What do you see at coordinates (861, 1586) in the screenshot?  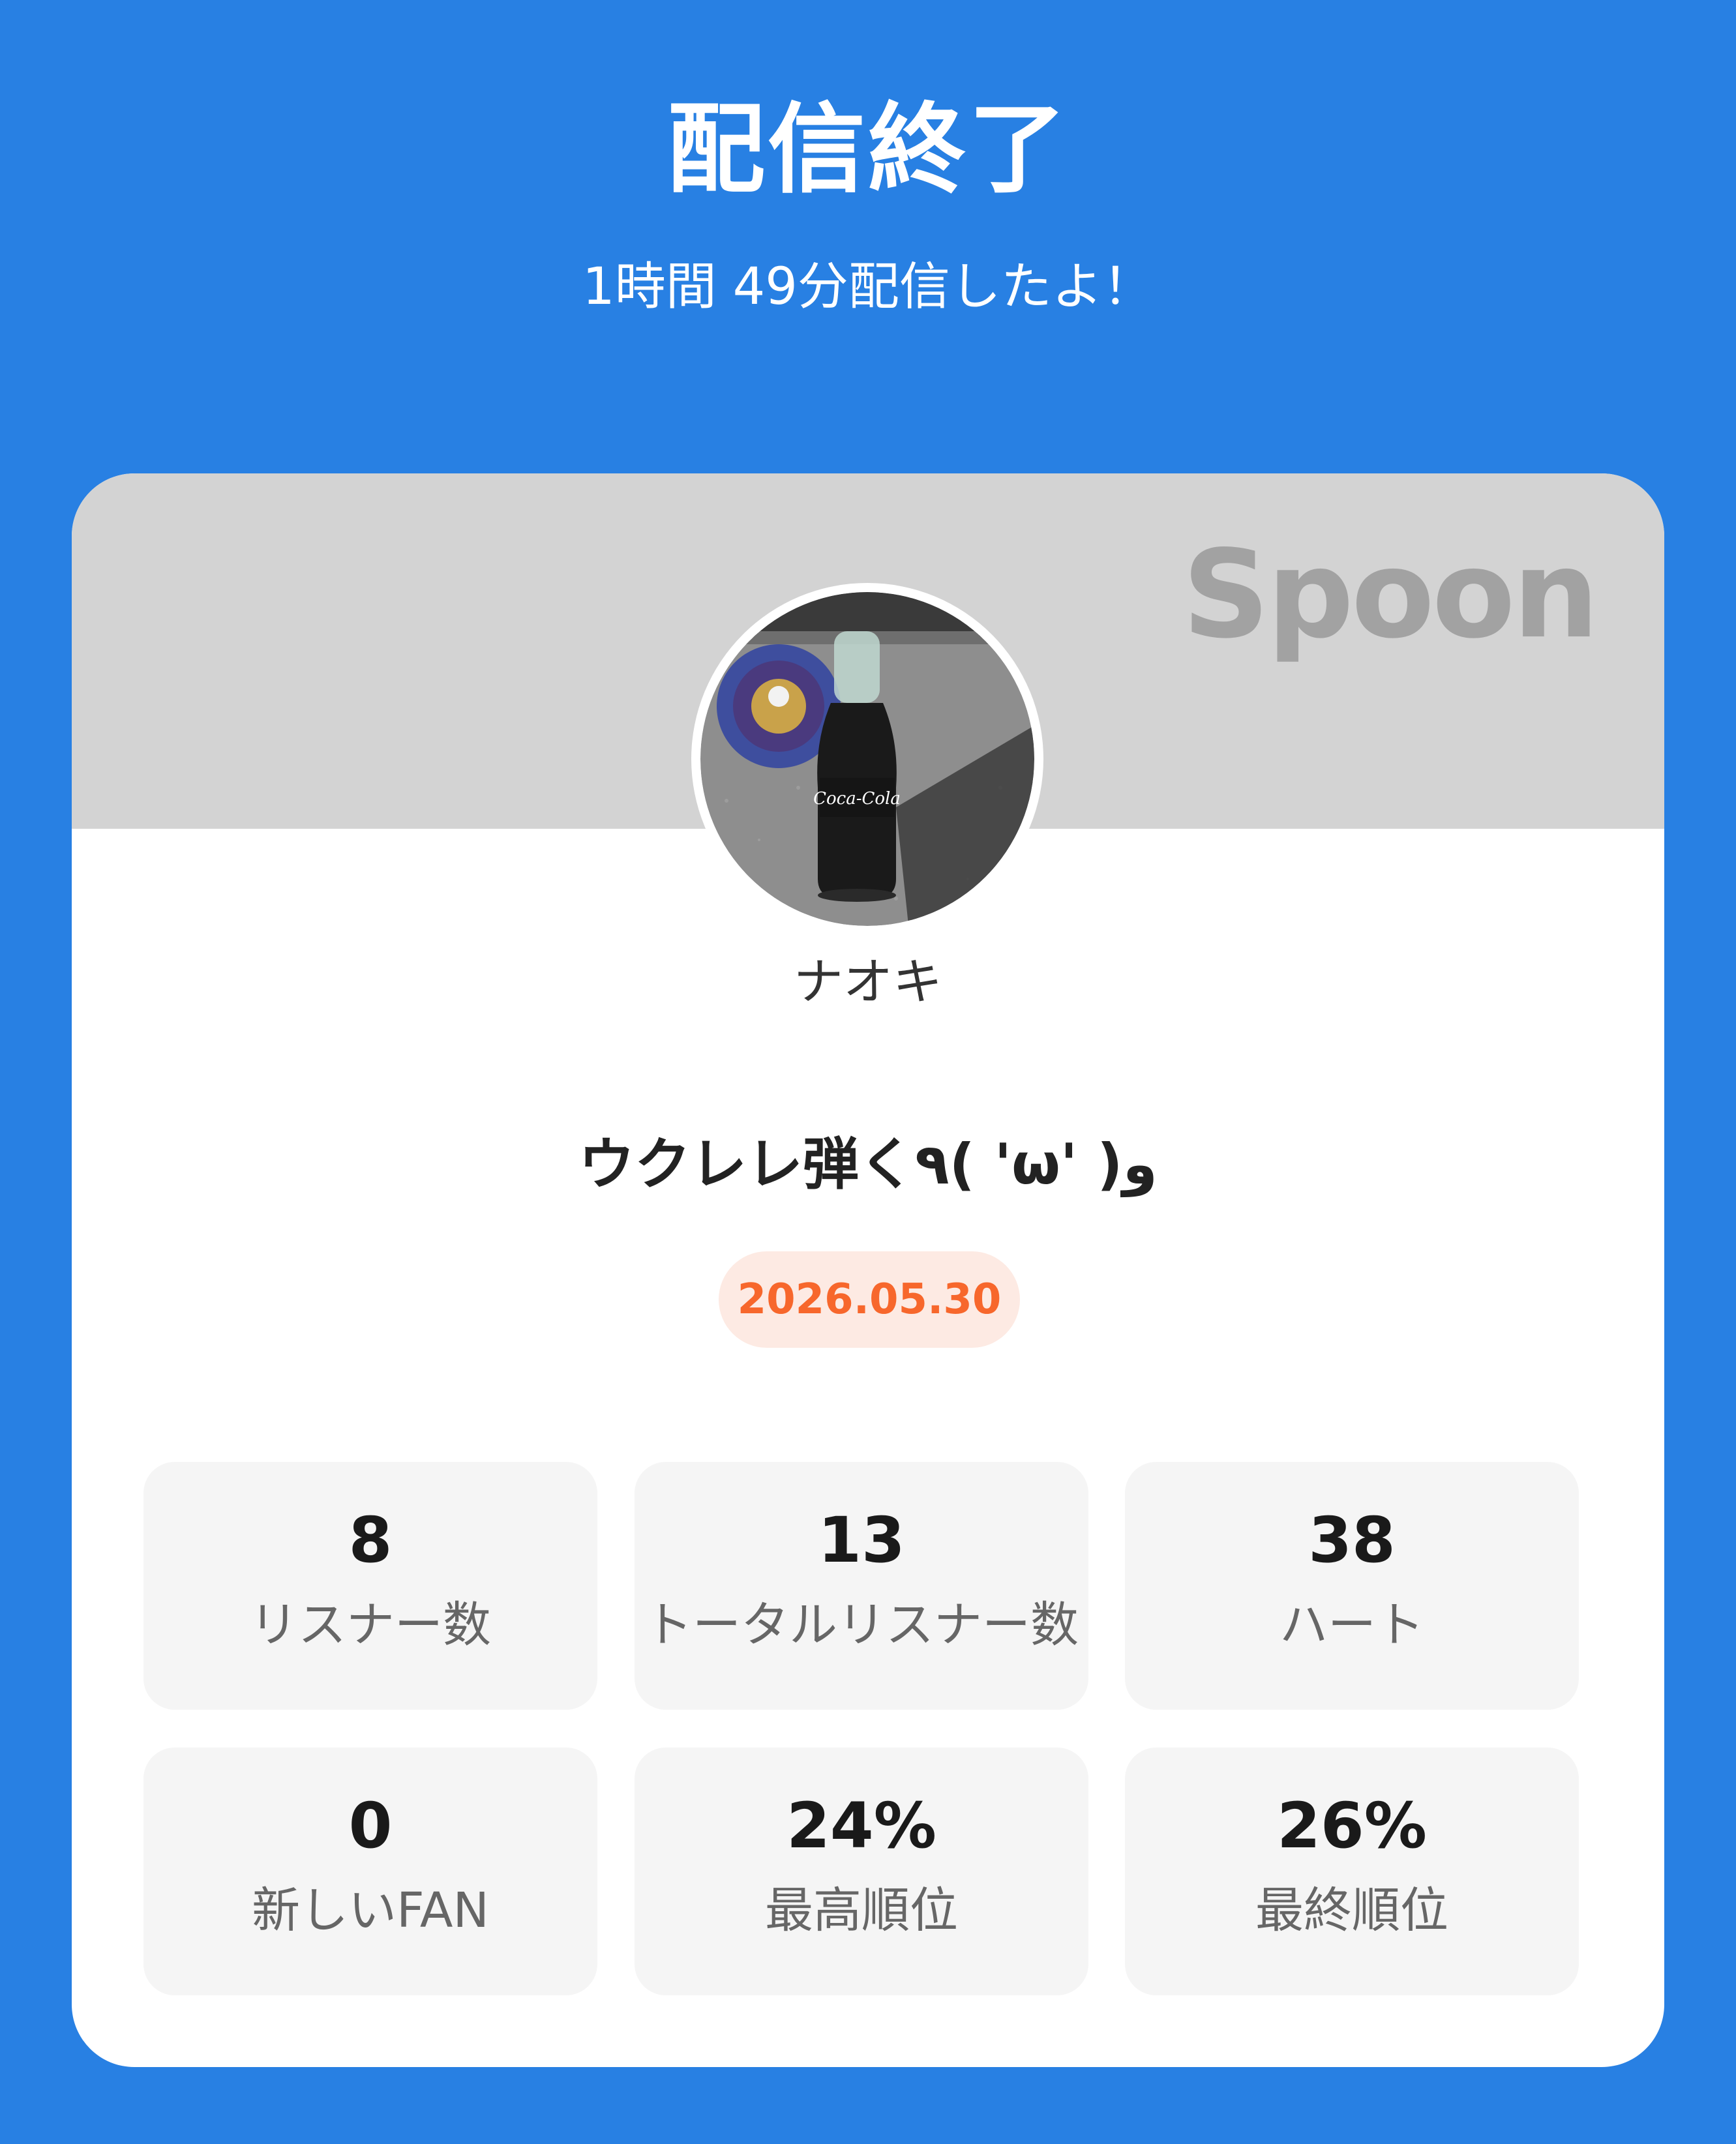 I see `stat-total-listeners: 13 トータルリスナー数` at bounding box center [861, 1586].